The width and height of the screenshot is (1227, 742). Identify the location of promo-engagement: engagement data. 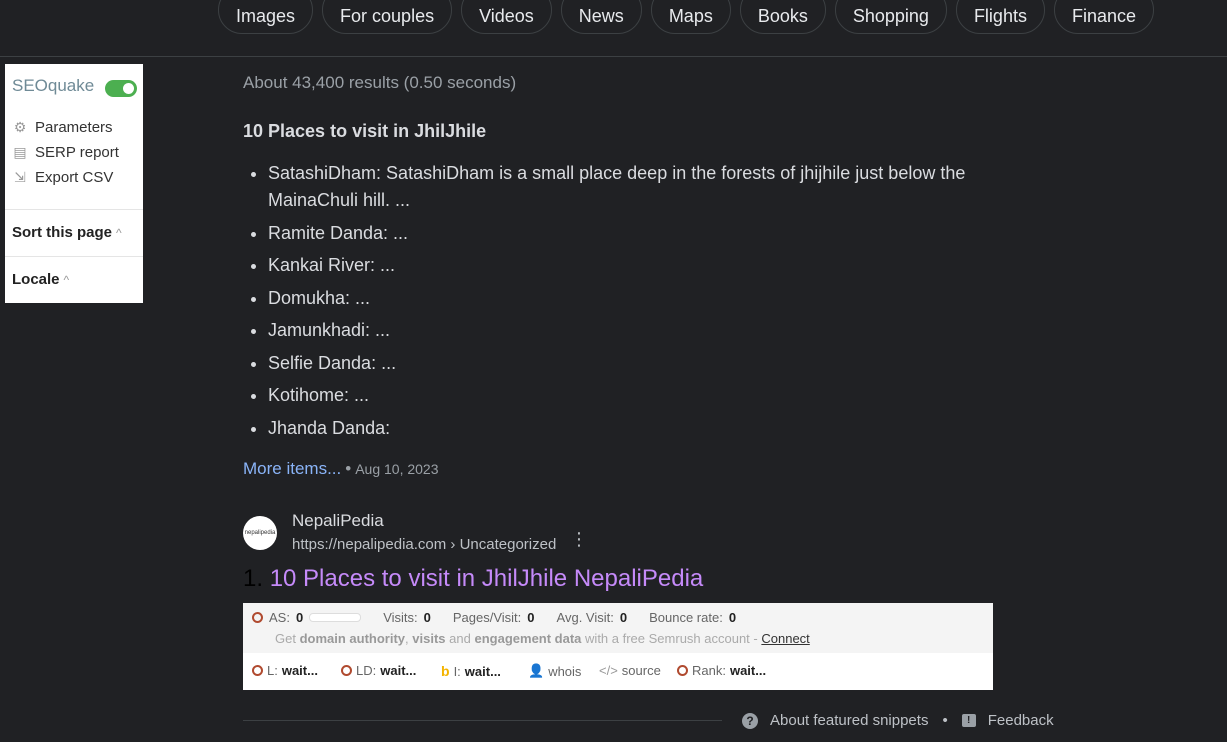
(528, 638).